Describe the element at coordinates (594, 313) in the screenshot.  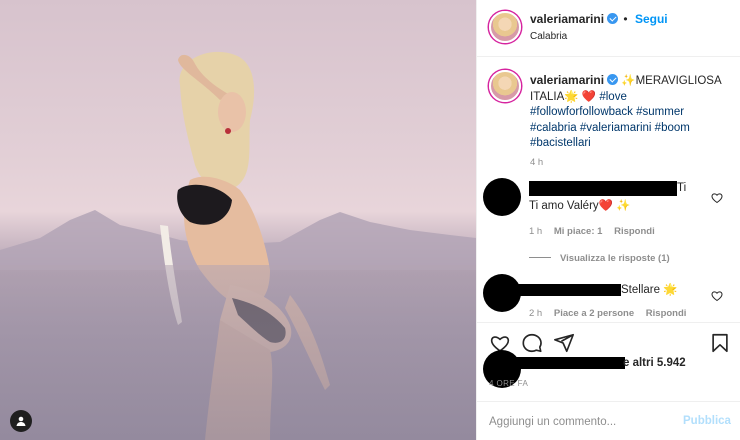
I see `comment-likes: Piace a 2 persone` at that location.